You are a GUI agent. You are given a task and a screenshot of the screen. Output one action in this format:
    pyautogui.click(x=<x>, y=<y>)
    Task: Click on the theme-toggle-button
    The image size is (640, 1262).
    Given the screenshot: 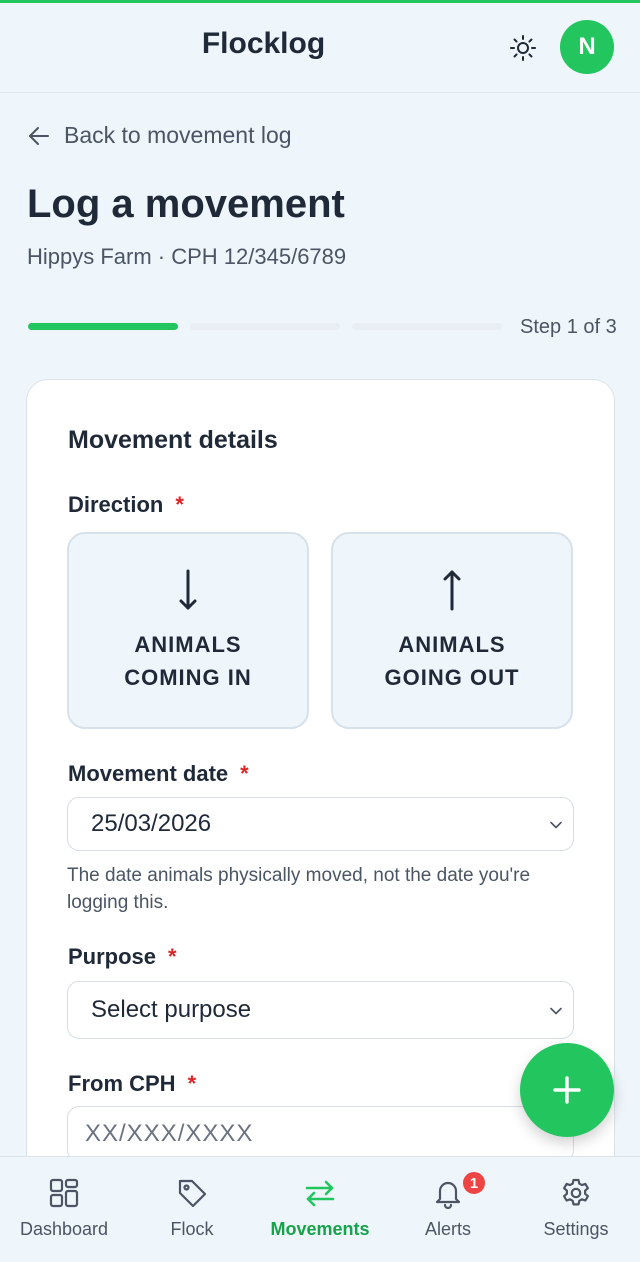 What is the action you would take?
    pyautogui.click(x=523, y=48)
    